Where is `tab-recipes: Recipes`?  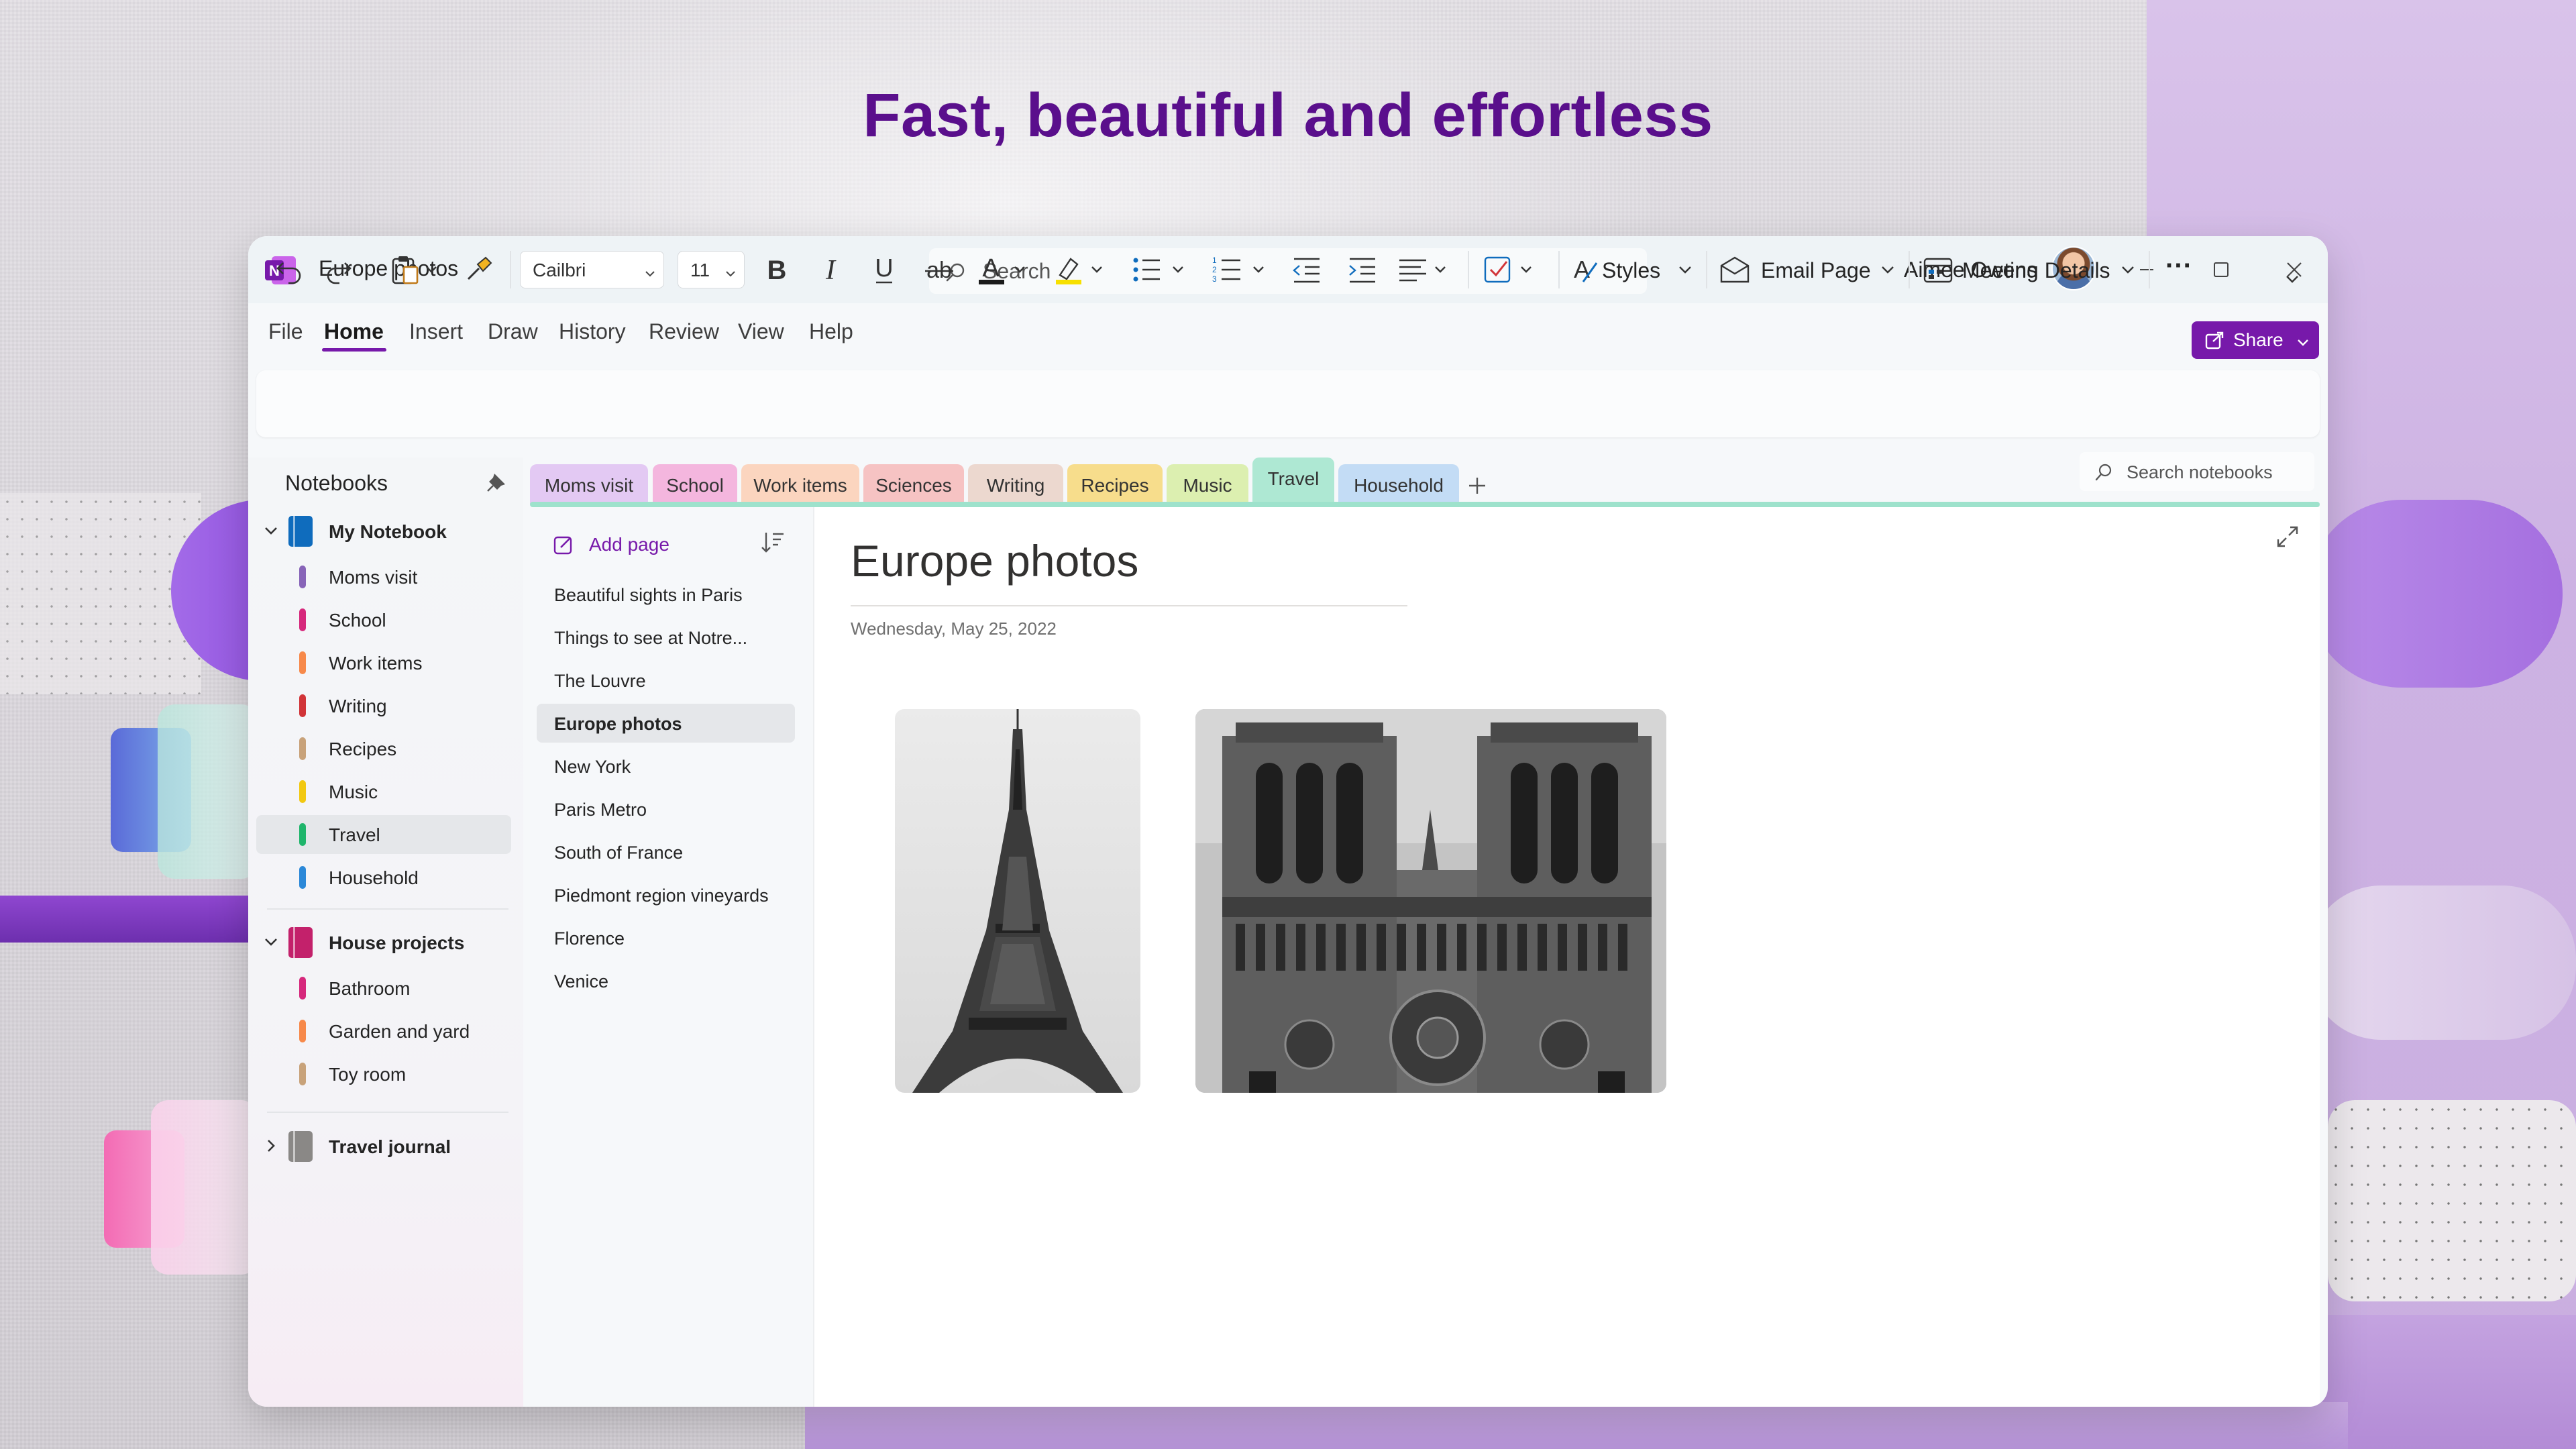 tab-recipes: Recipes is located at coordinates (1115, 484).